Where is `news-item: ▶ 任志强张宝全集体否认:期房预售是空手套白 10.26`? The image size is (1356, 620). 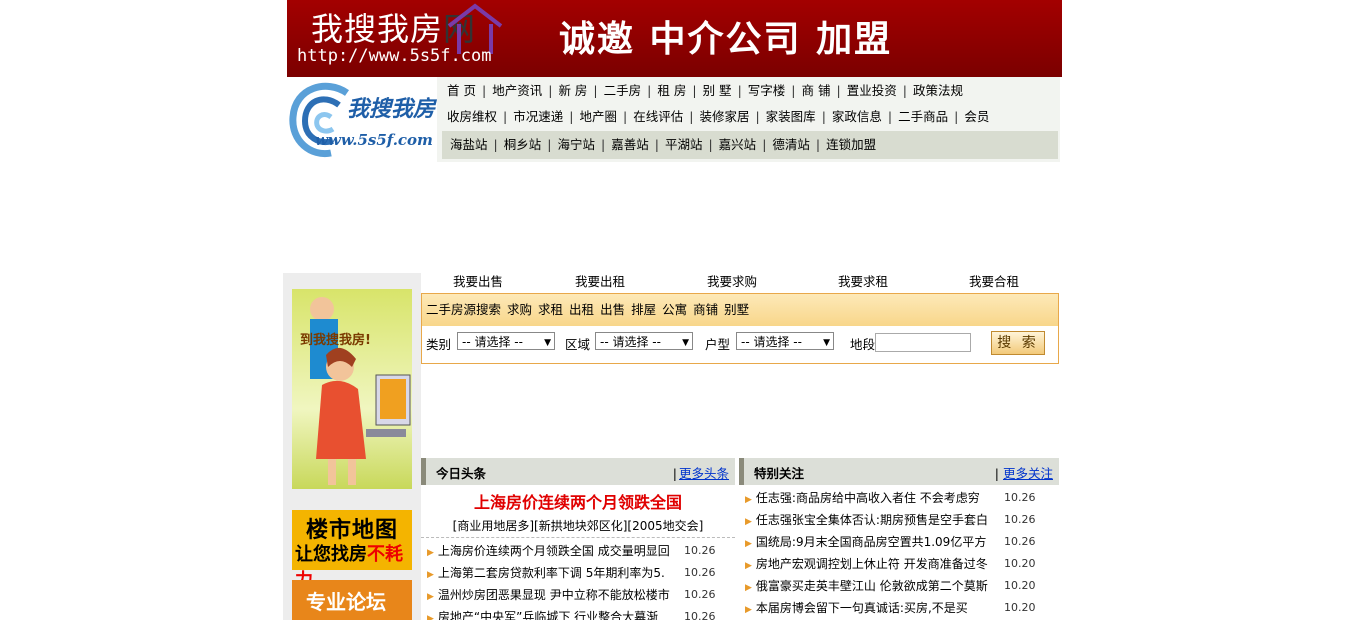 news-item: ▶ 任志强张宝全集体否认:期房预售是空手套白 10.26 is located at coordinates (890, 520).